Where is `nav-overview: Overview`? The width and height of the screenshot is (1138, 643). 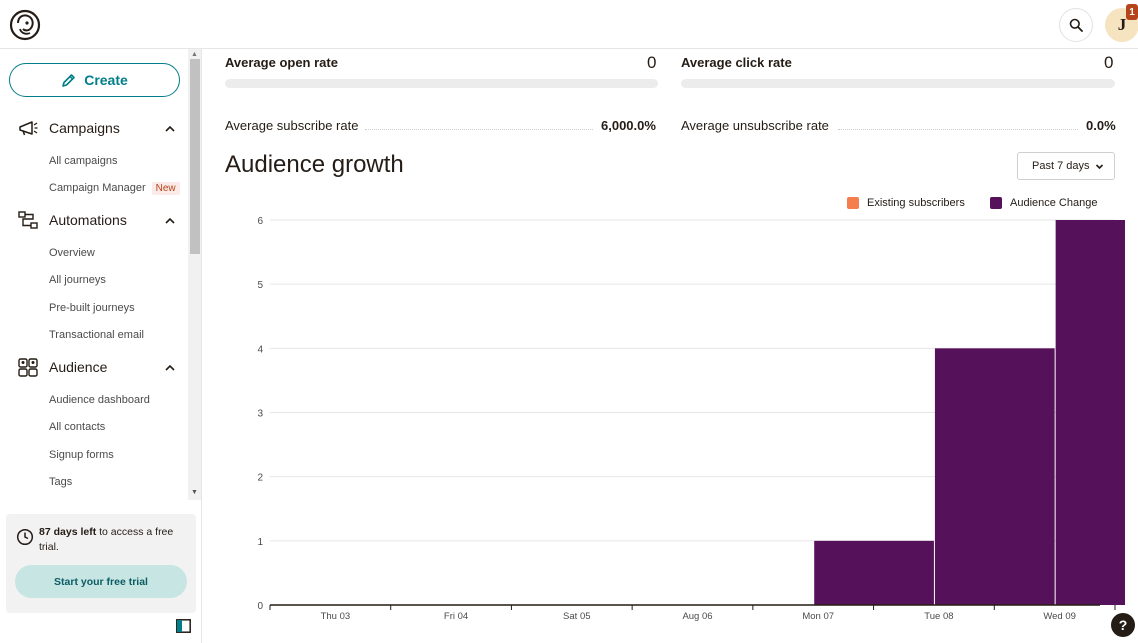 nav-overview: Overview is located at coordinates (72, 253).